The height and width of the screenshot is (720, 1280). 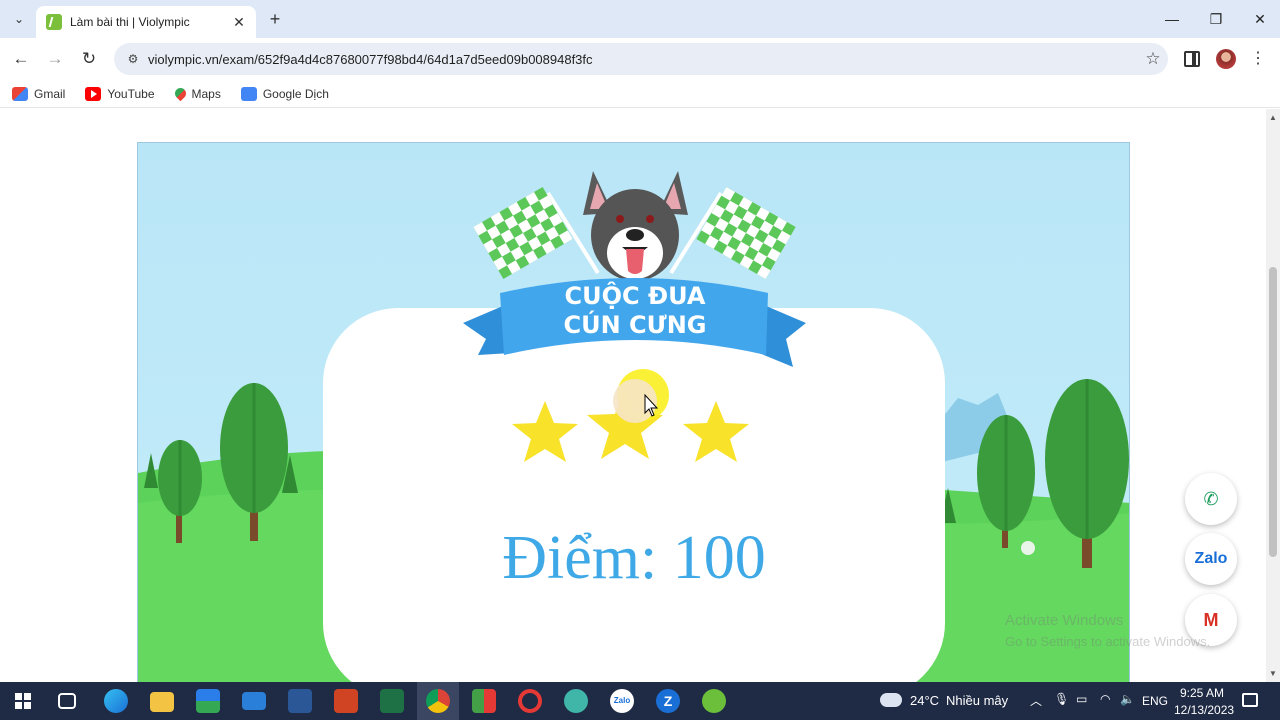 I want to click on active-tab: Làm bài thi | Violympic ✕, so click(x=146, y=22).